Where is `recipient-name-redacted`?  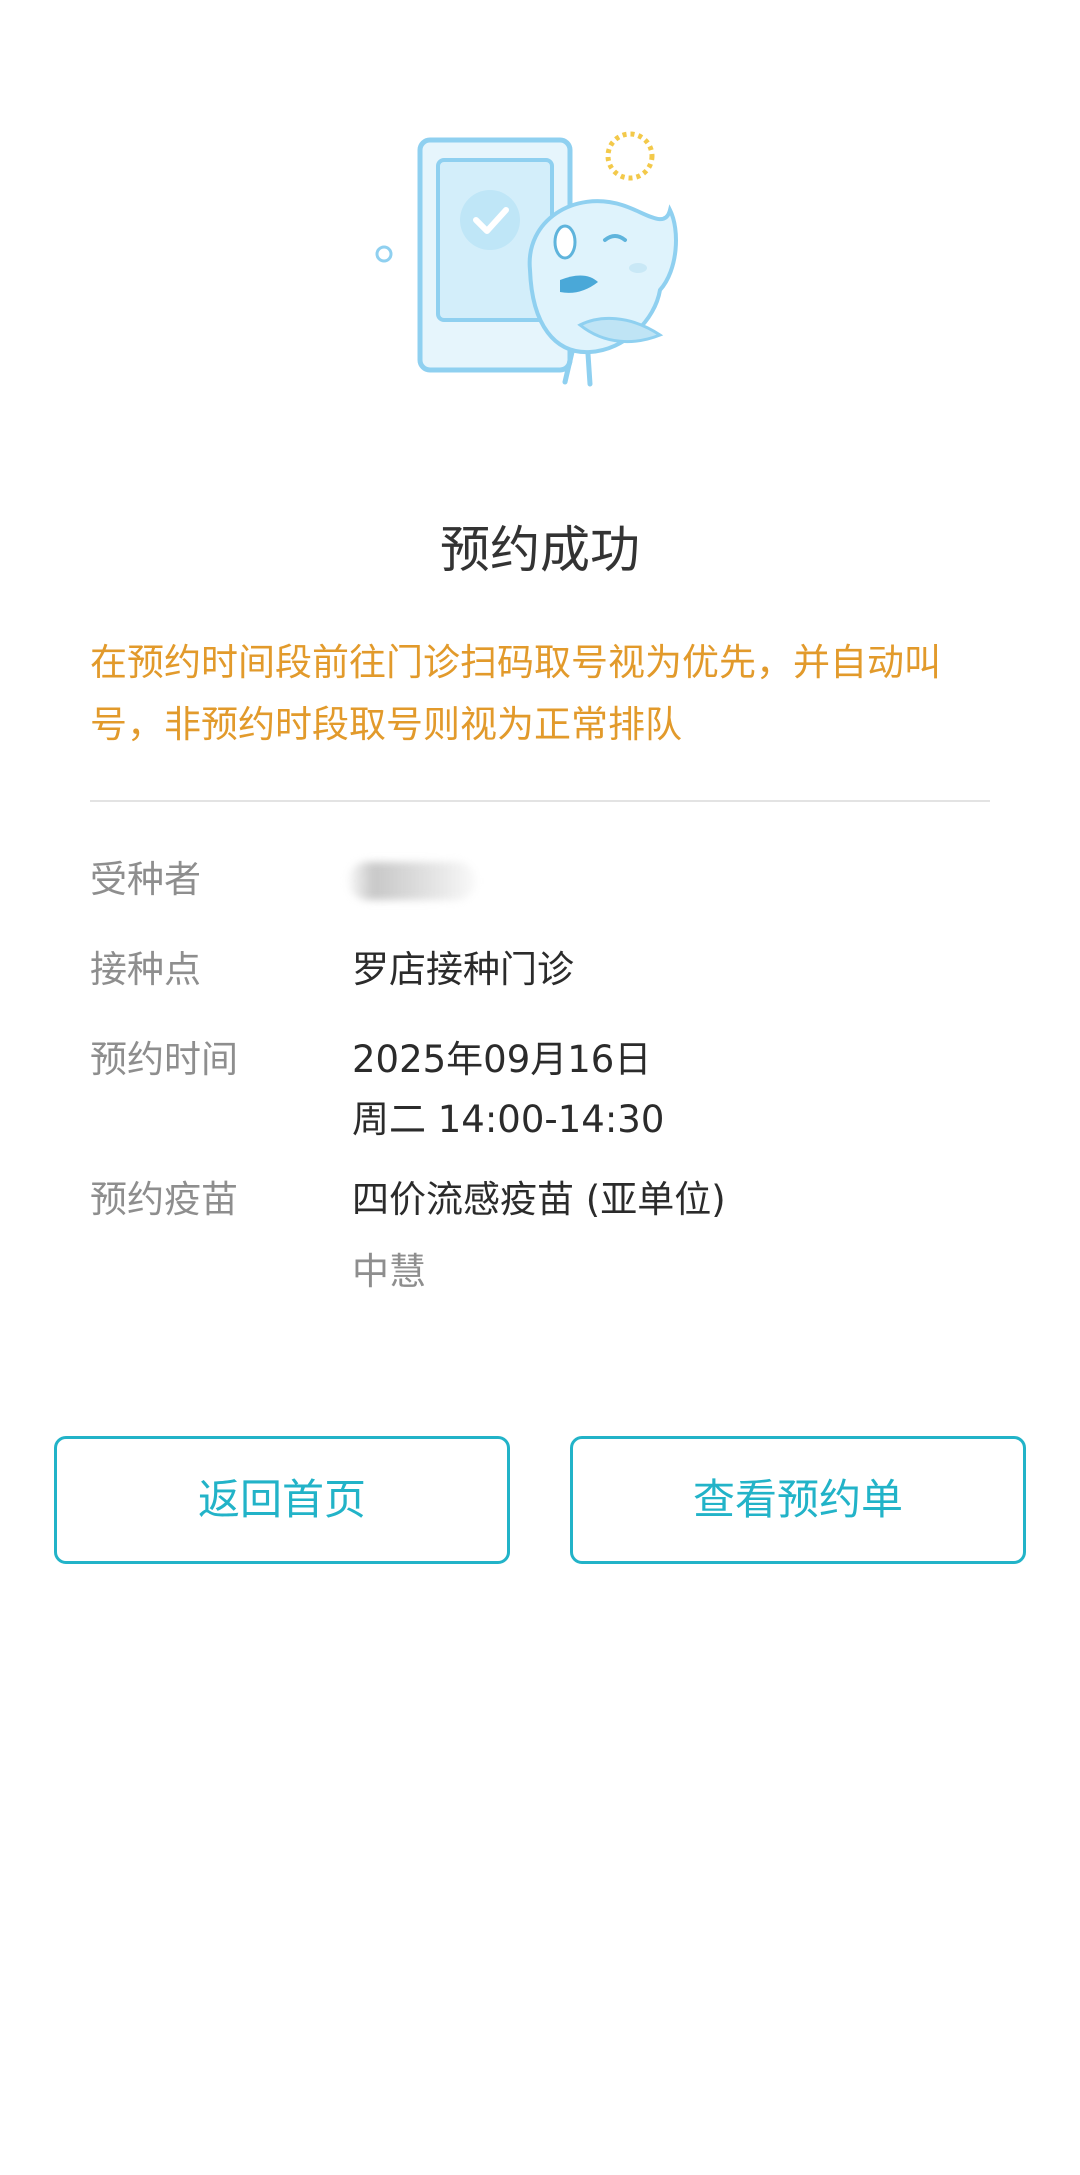
recipient-name-redacted is located at coordinates (412, 881).